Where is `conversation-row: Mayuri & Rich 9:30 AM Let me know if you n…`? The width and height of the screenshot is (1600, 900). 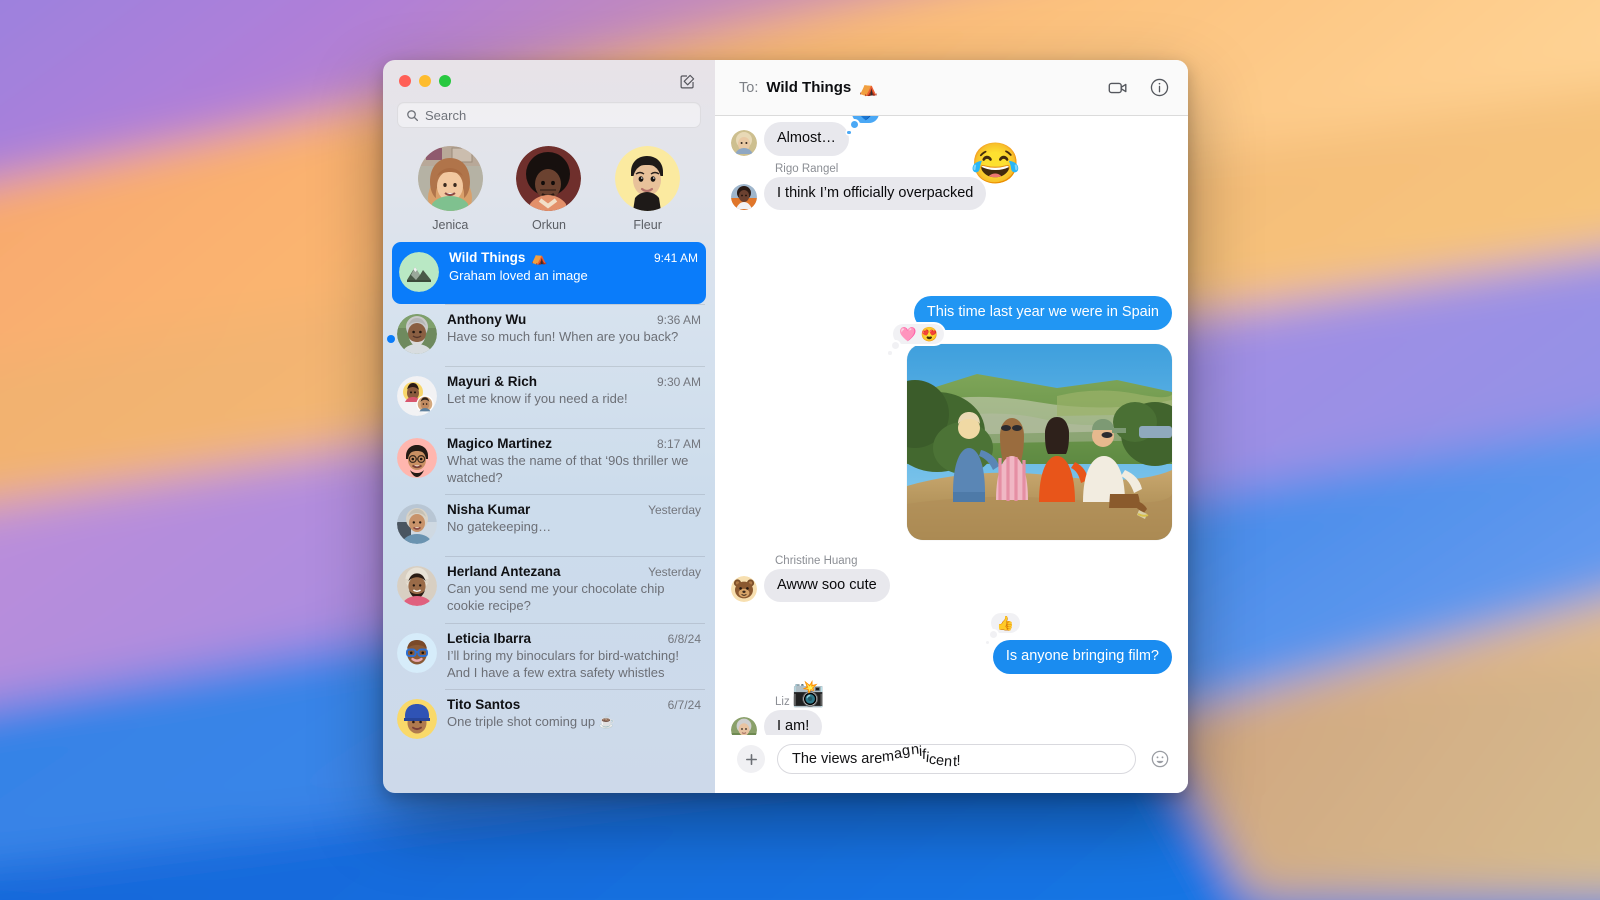
conversation-row: Mayuri & Rich 9:30 AM Let me know if you n… is located at coordinates (549, 397).